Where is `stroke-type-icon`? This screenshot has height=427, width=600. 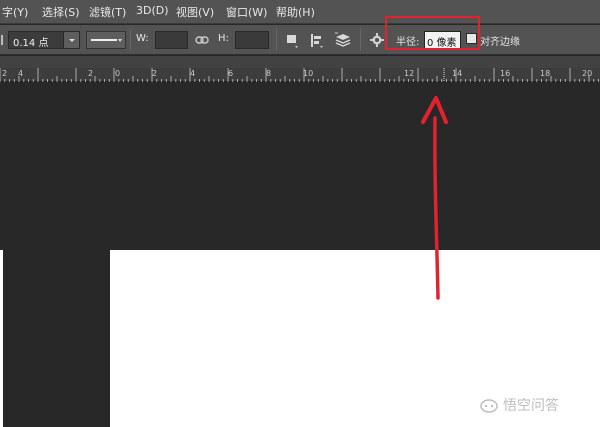
stroke-type-icon is located at coordinates (2, 40).